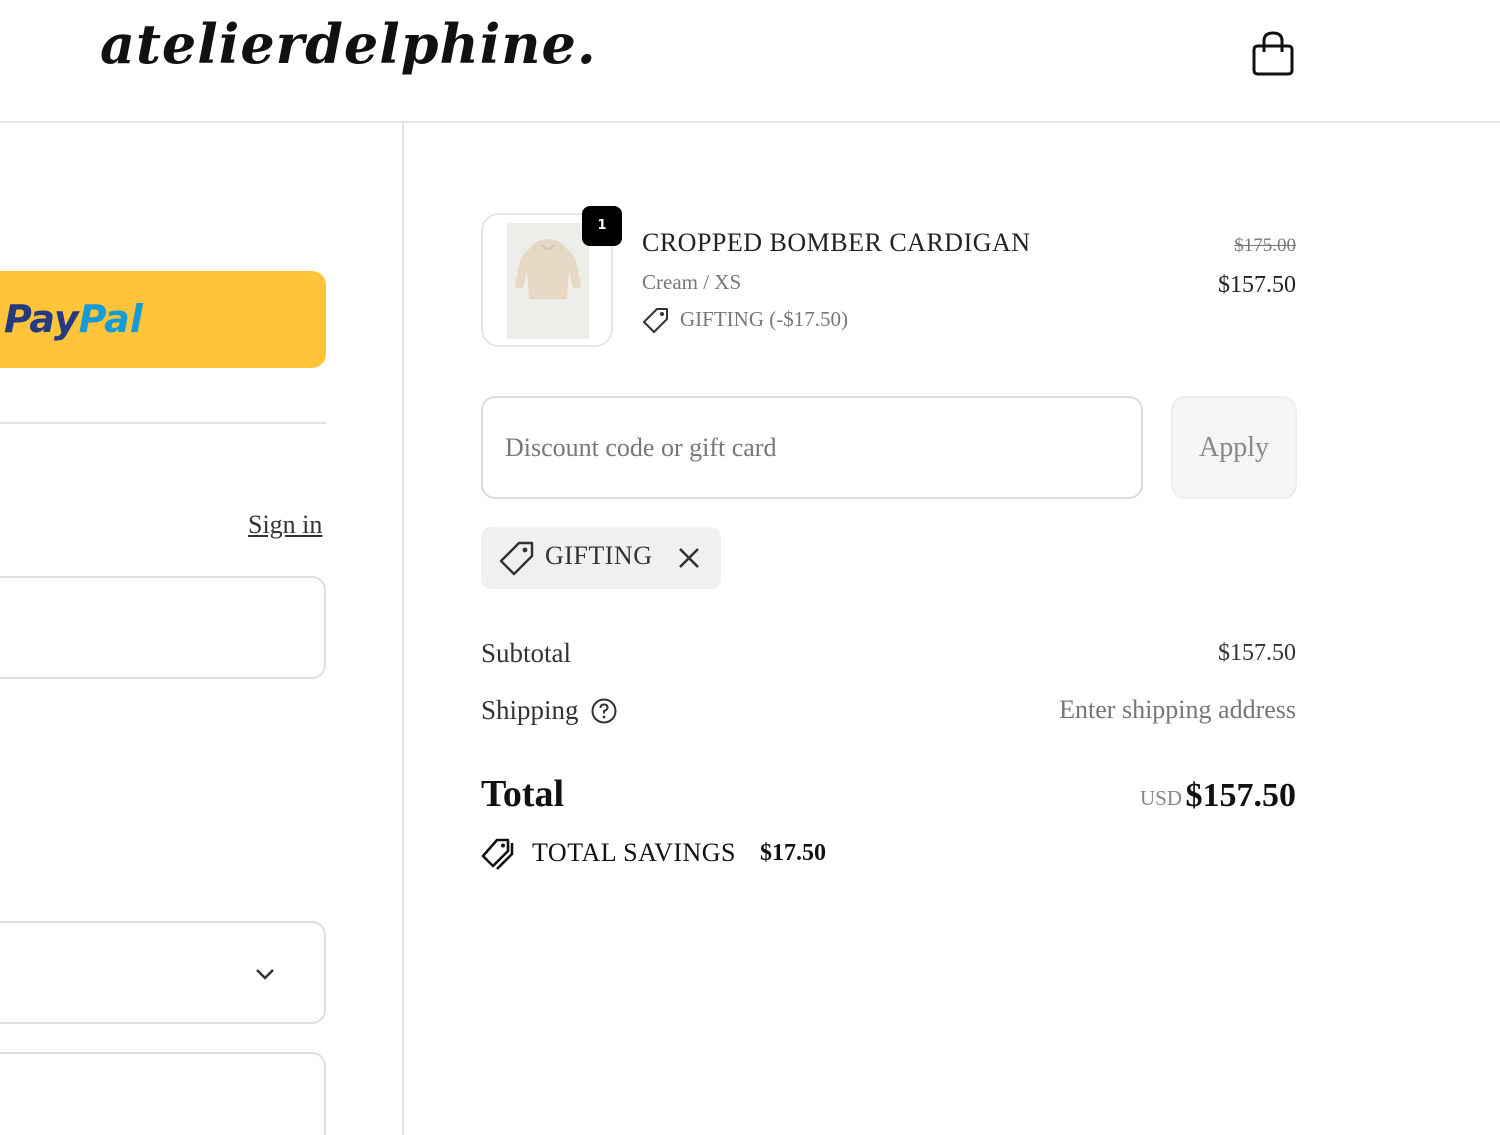 This screenshot has width=1500, height=1135. I want to click on product-price: $157.50, so click(1257, 285).